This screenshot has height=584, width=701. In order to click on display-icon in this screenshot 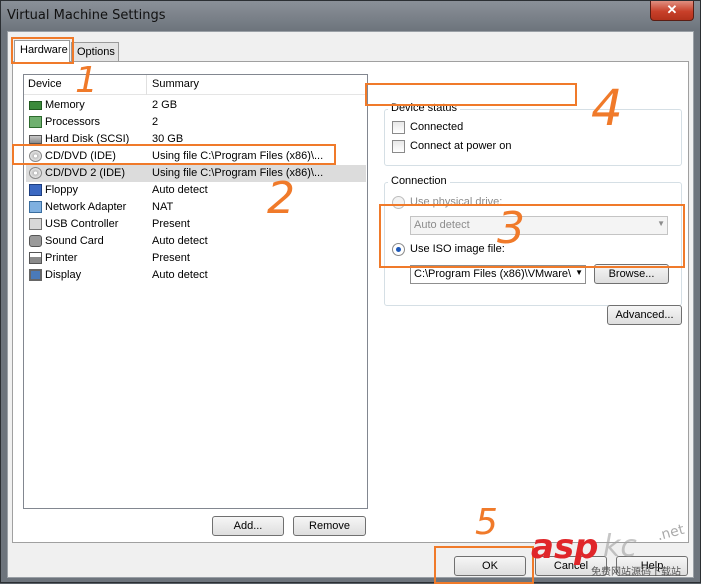, I will do `click(35, 275)`.